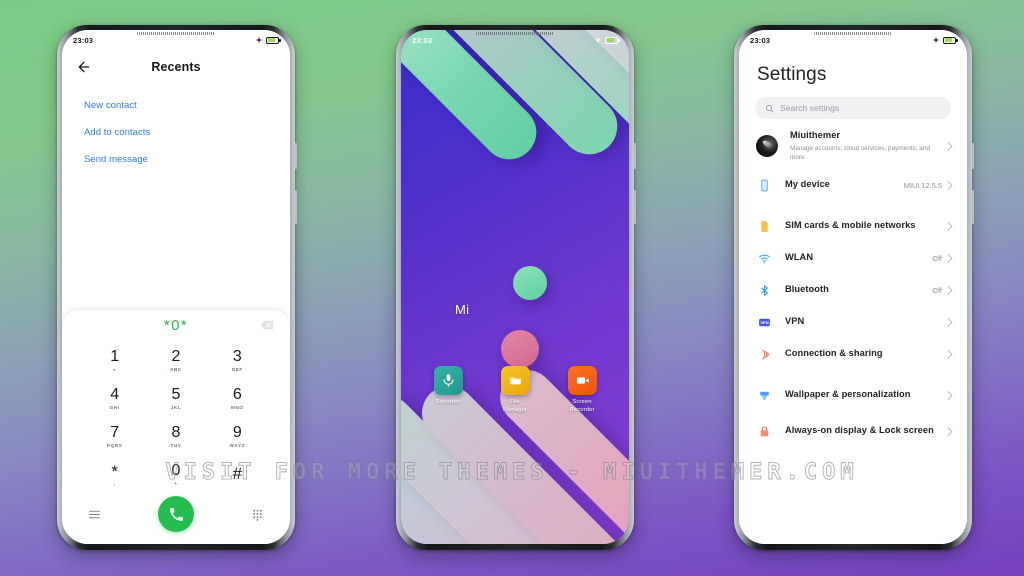 This screenshot has height=576, width=1024. I want to click on device-icon, so click(764, 185).